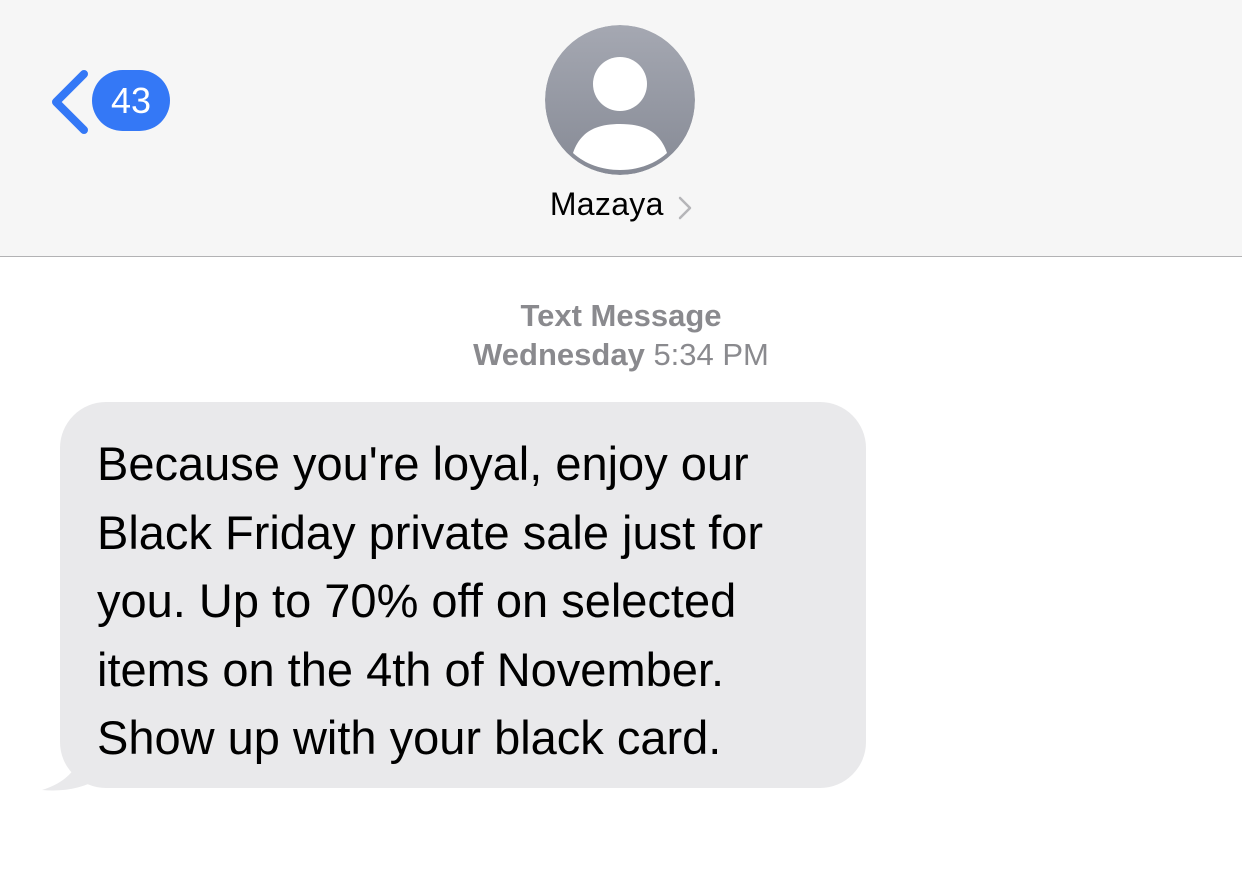 This screenshot has width=1242, height=884. What do you see at coordinates (685, 208) in the screenshot?
I see `chevron-right-icon` at bounding box center [685, 208].